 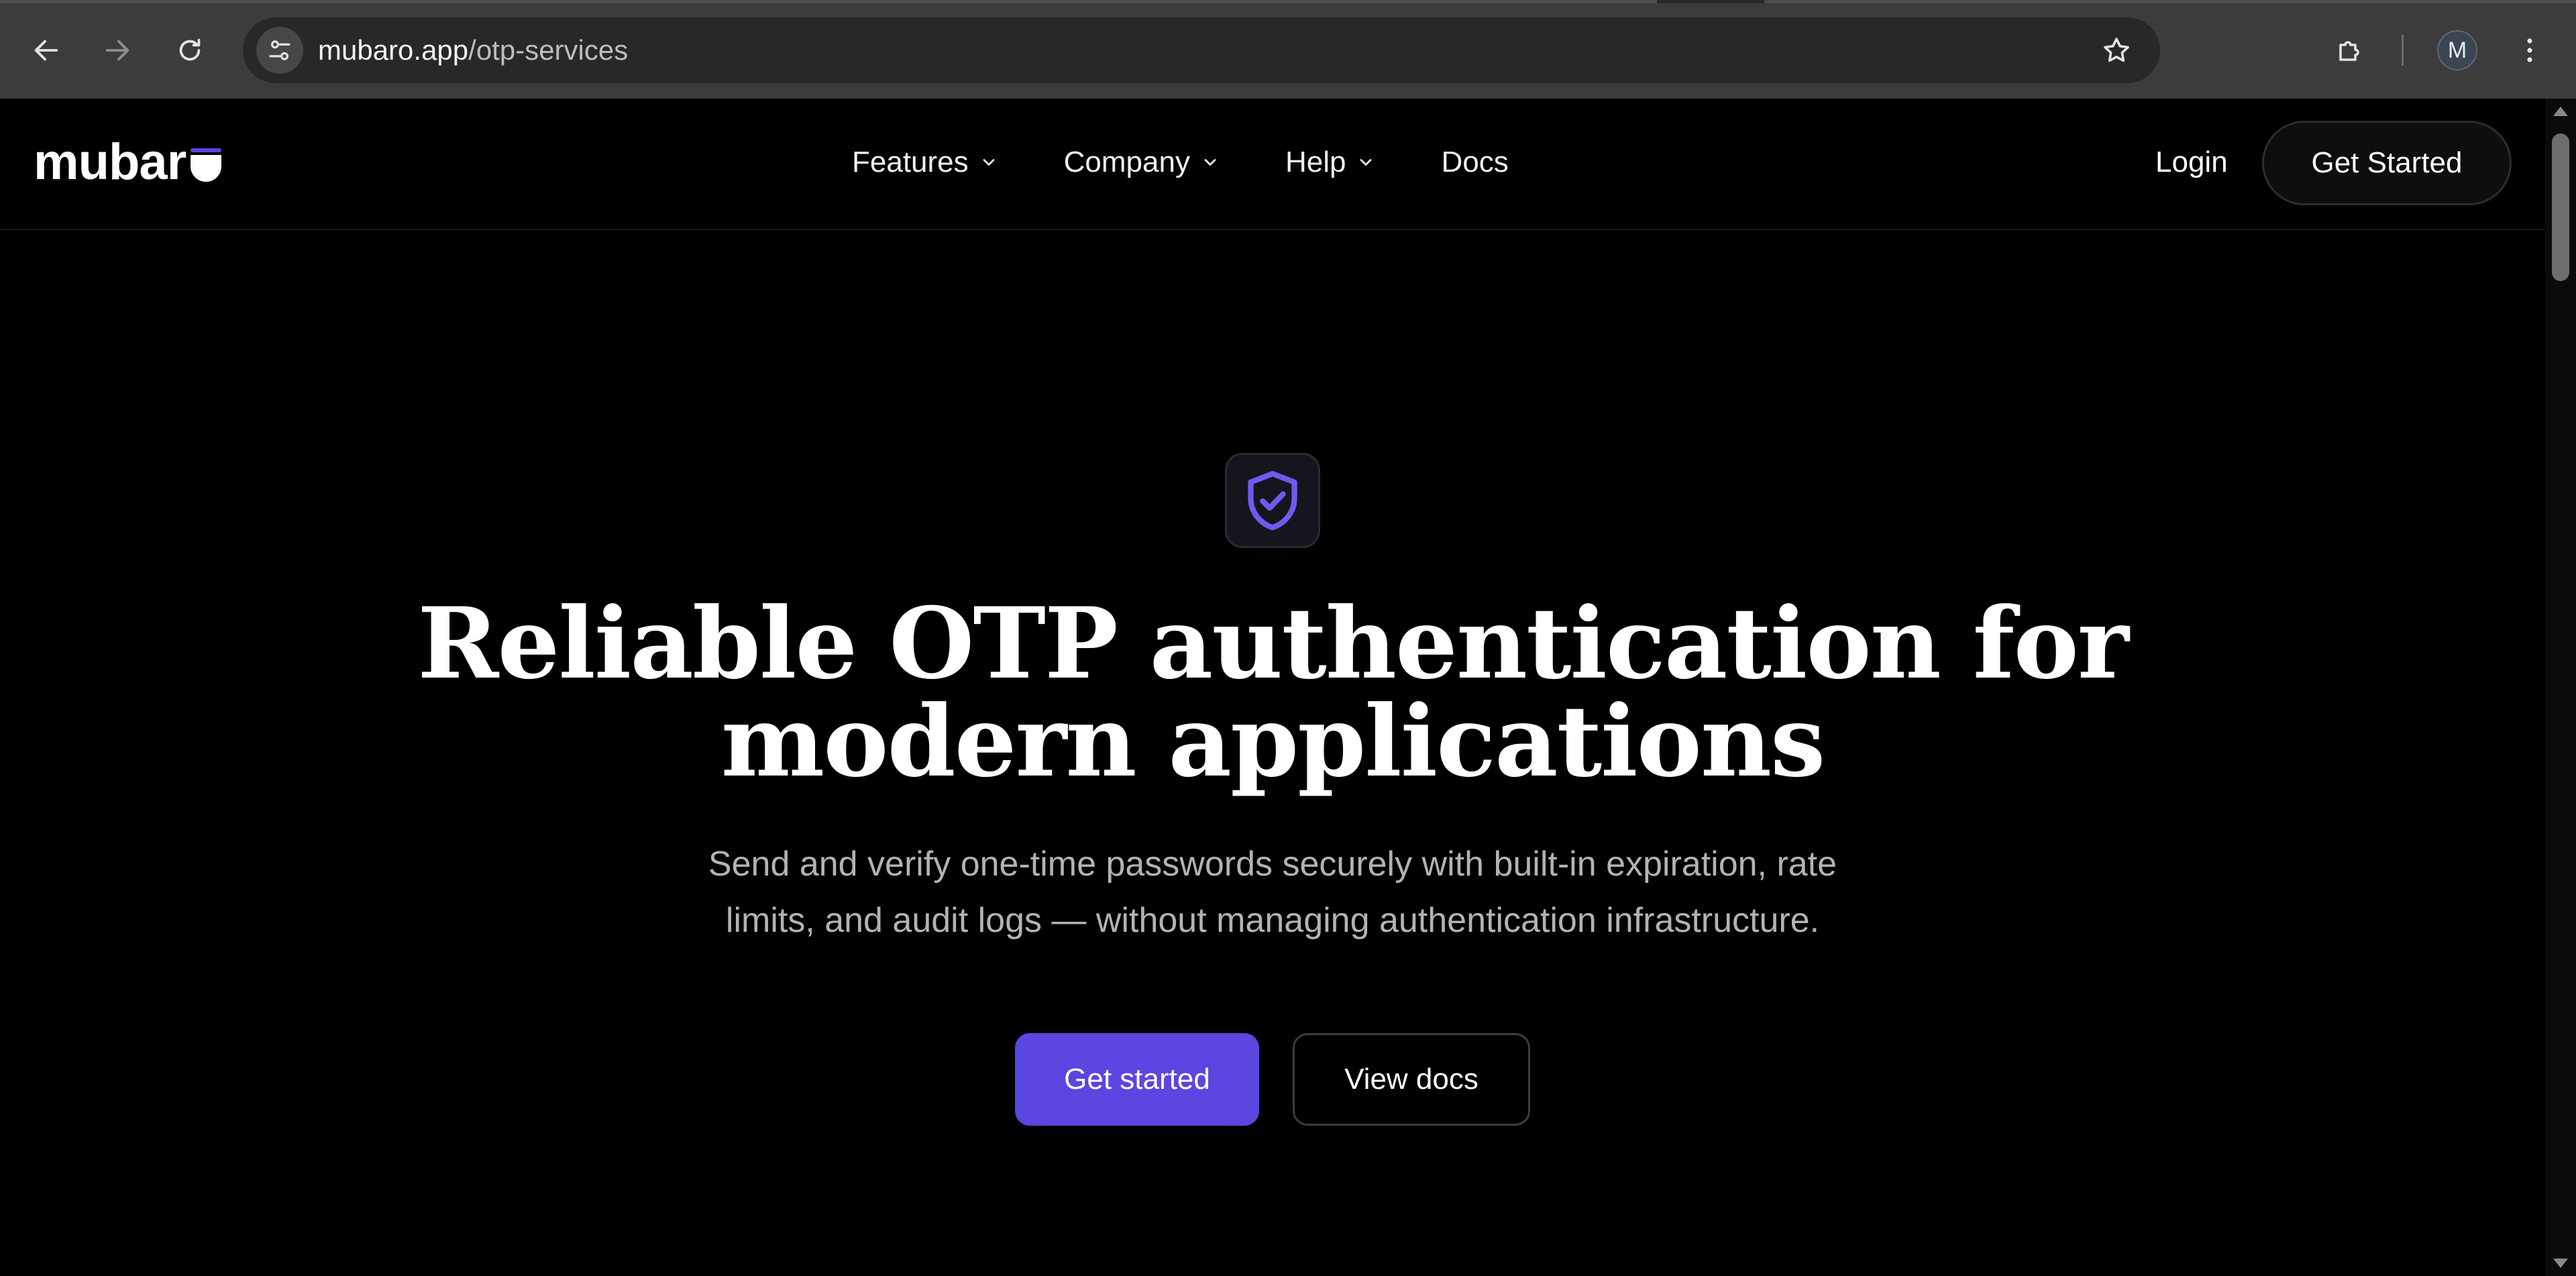 I want to click on page-scrollbar, so click(x=2560, y=687).